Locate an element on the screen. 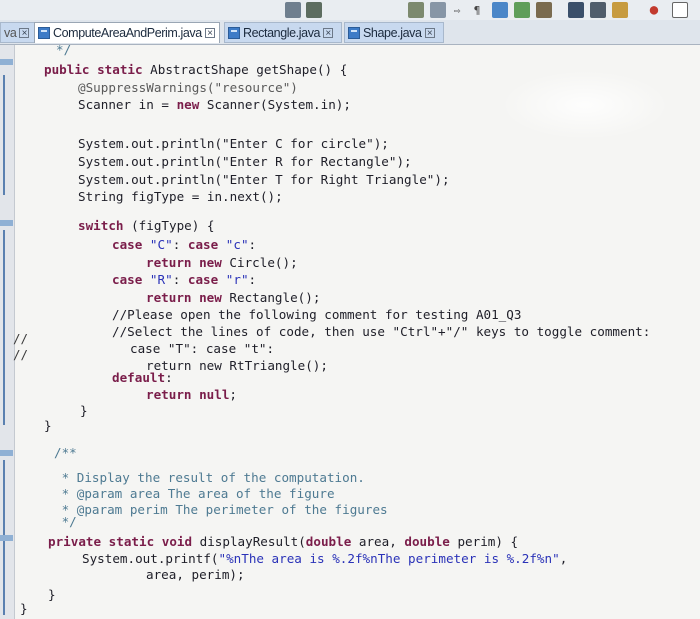 This screenshot has width=700, height=619. tab-label: ComputeAreaAndPerim.java is located at coordinates (127, 33).